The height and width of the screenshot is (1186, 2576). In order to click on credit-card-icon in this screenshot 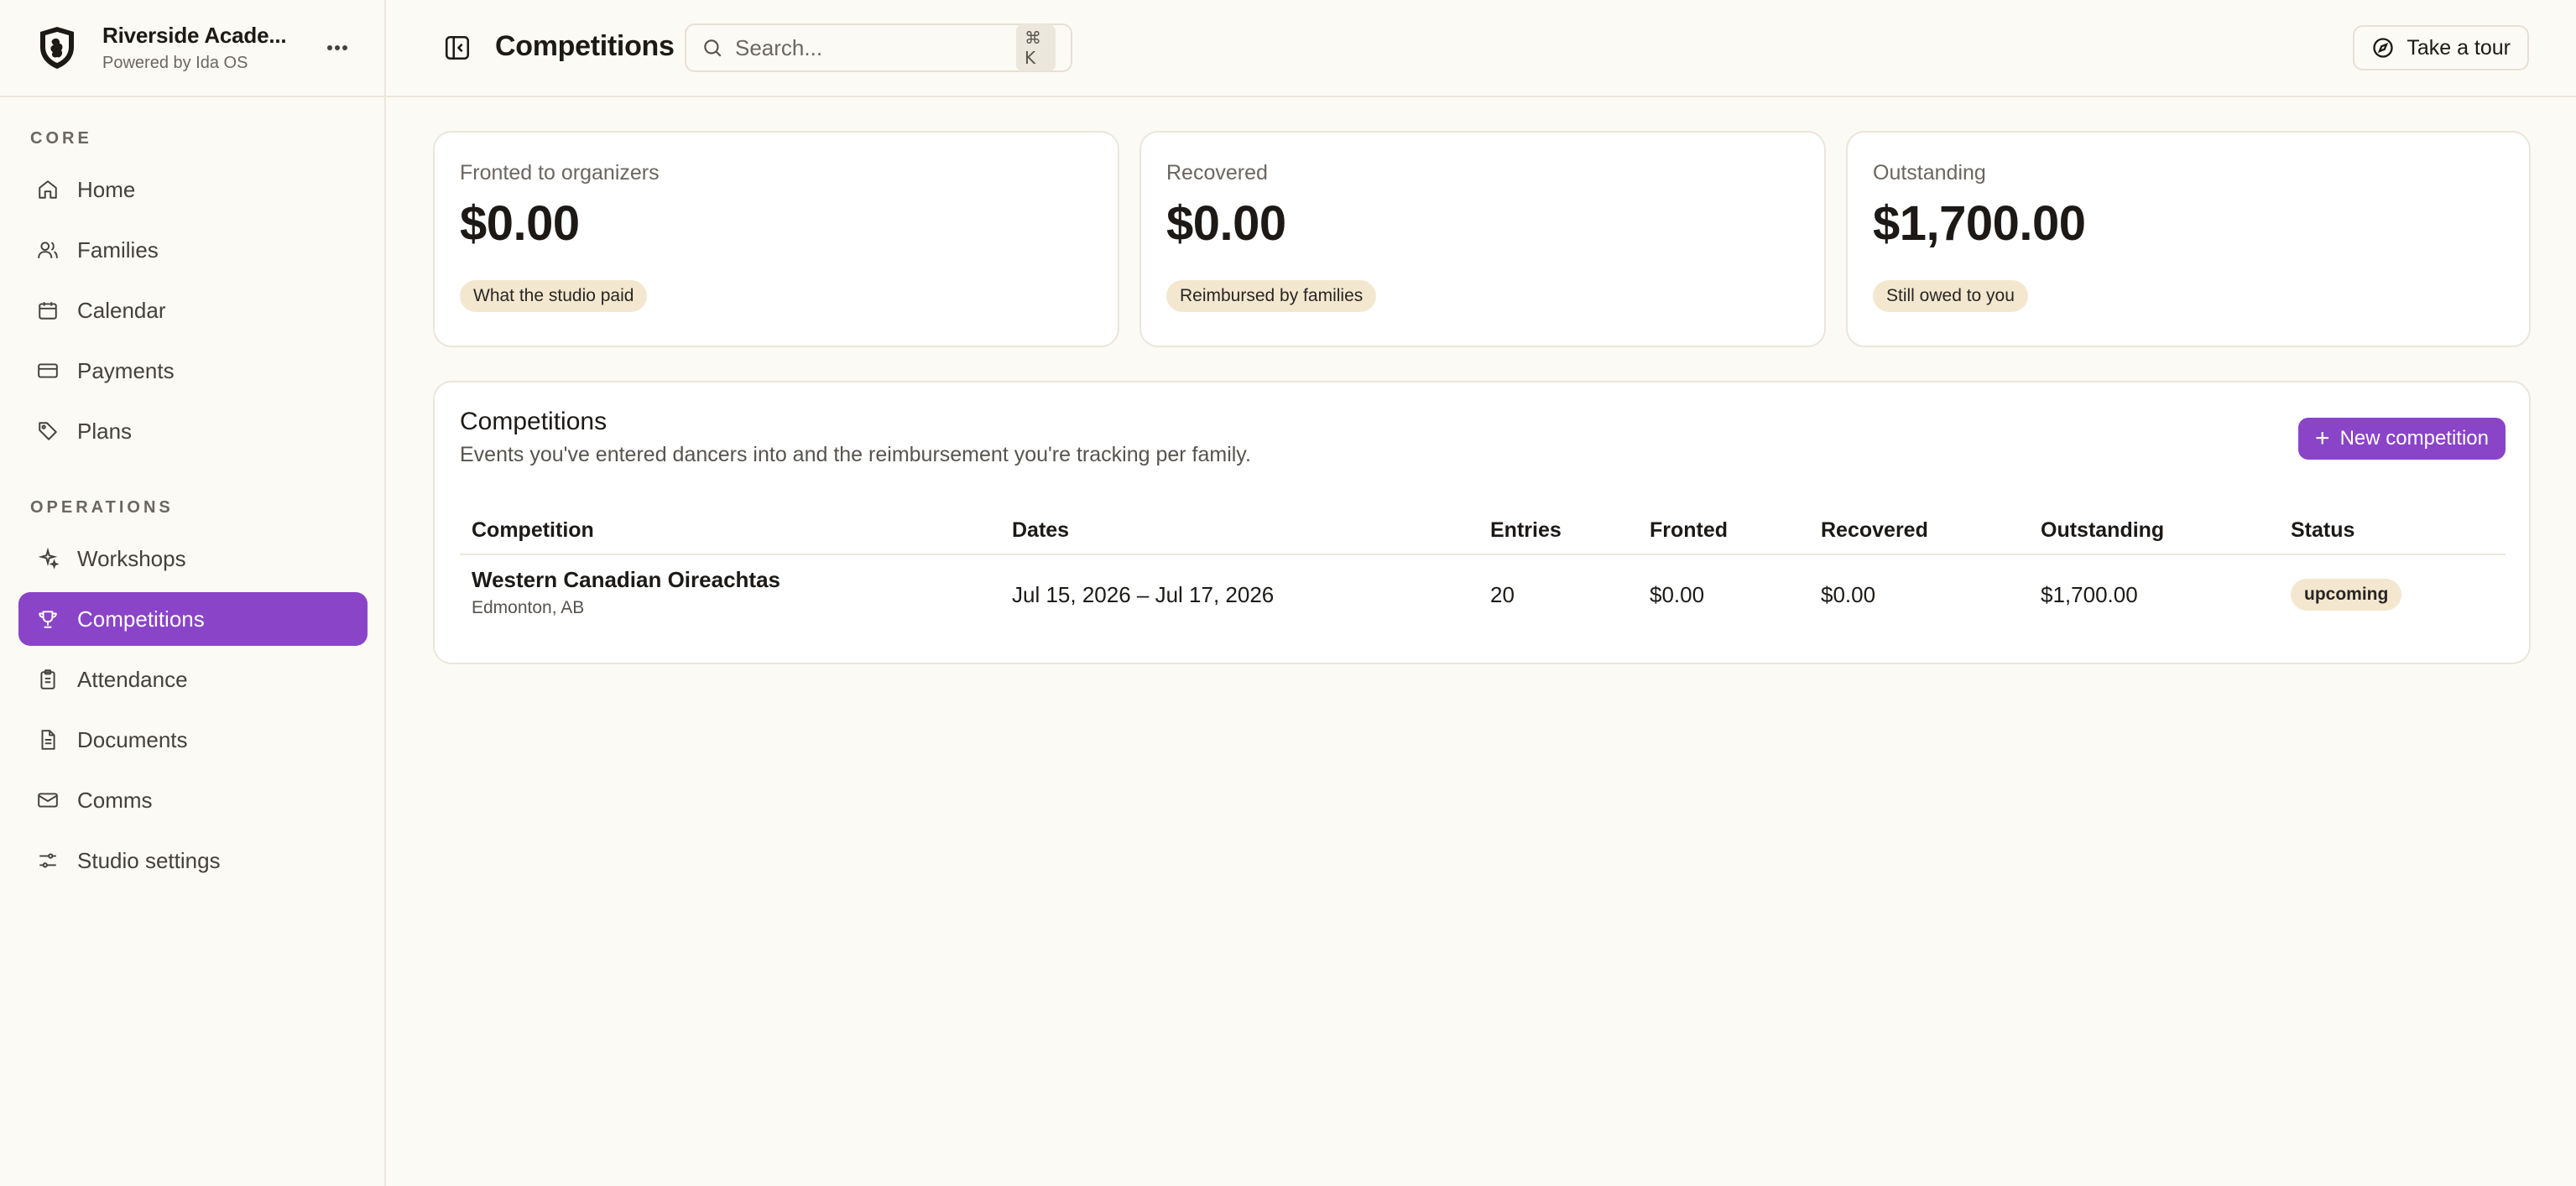, I will do `click(47, 370)`.